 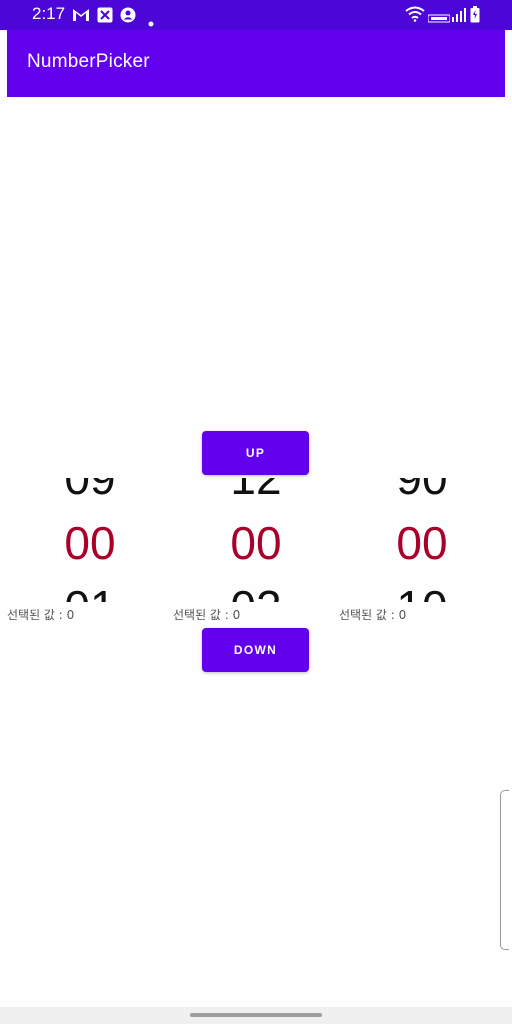 I want to click on dot-icon, so click(x=151, y=21).